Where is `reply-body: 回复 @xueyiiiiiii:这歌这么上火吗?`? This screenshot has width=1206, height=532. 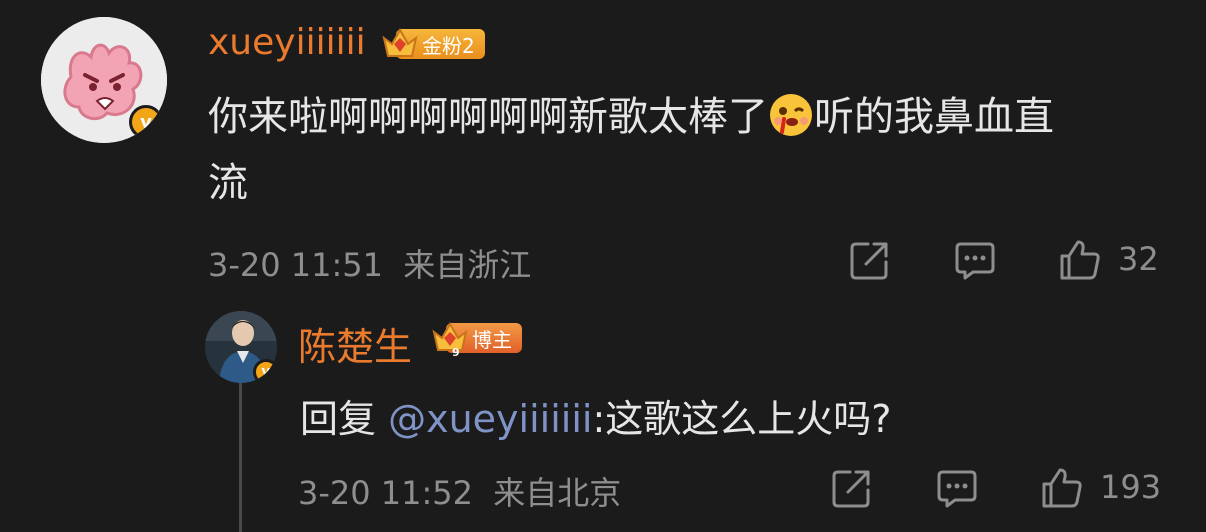
reply-body: 回复 @xueyiiiiiii:这歌这么上火吗? is located at coordinates (595, 415).